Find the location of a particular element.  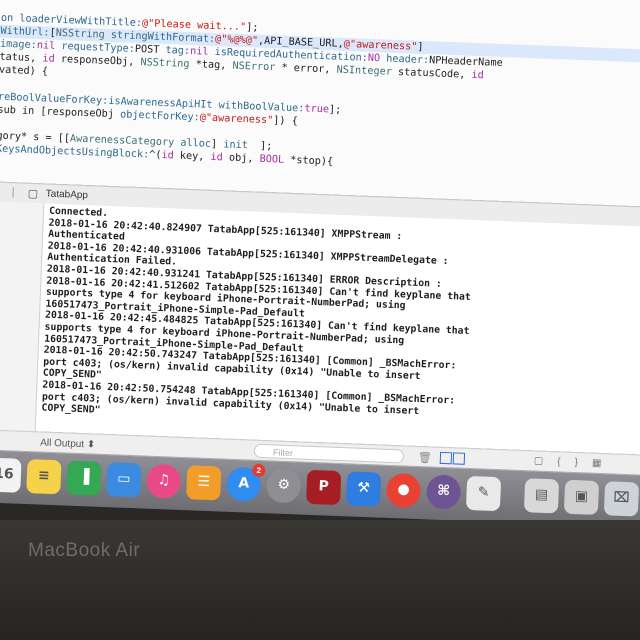

system-preferences-glyph: ⚙ is located at coordinates (284, 485).